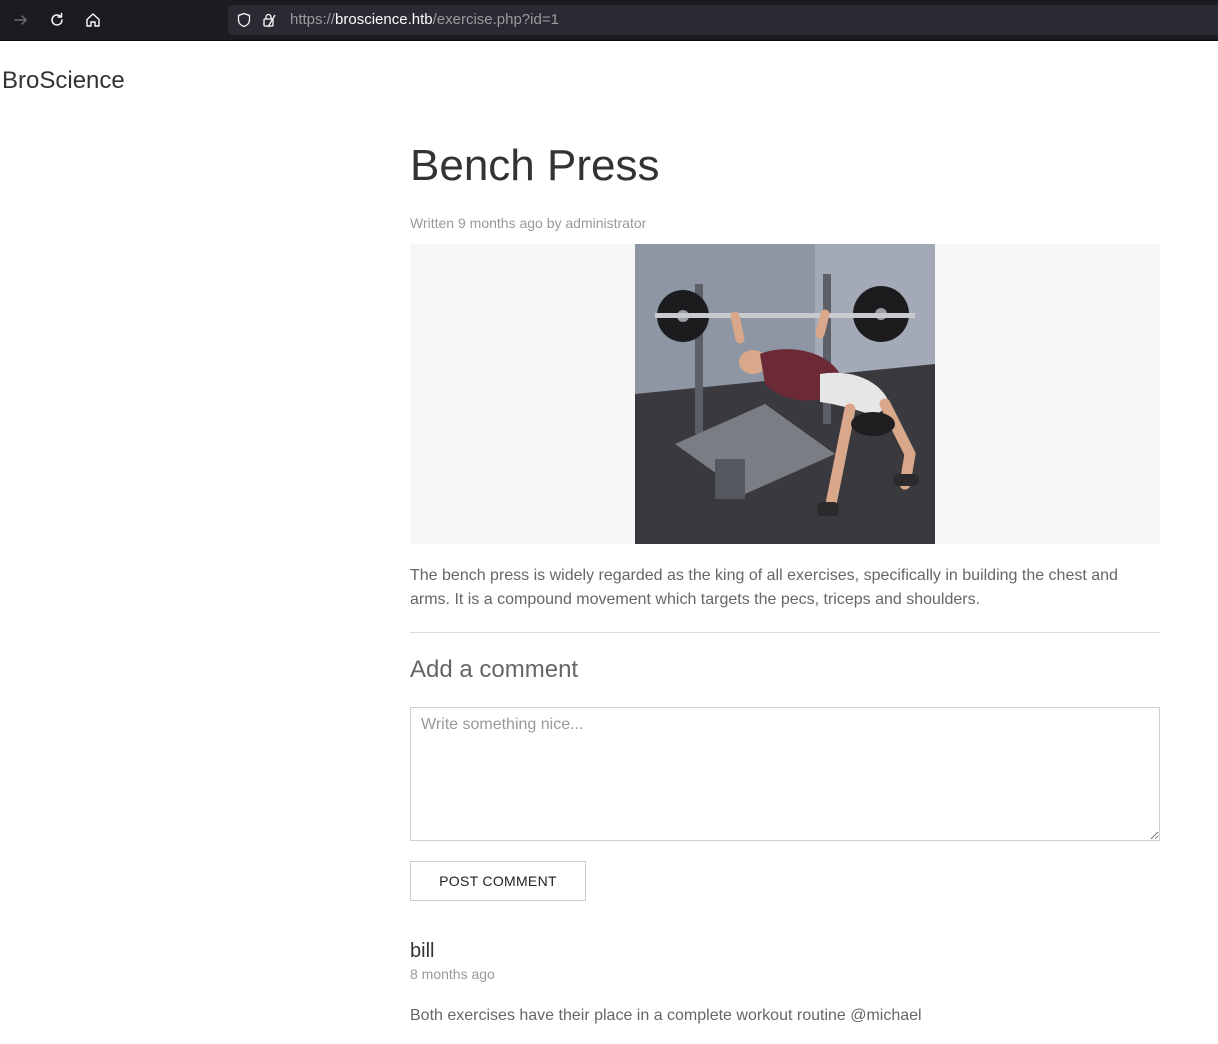  I want to click on reload-icon, so click(57, 19).